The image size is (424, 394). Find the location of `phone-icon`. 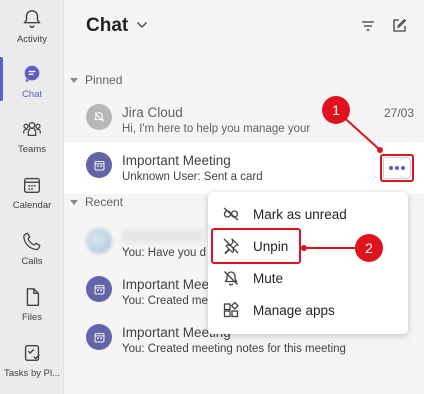

phone-icon is located at coordinates (32, 241).